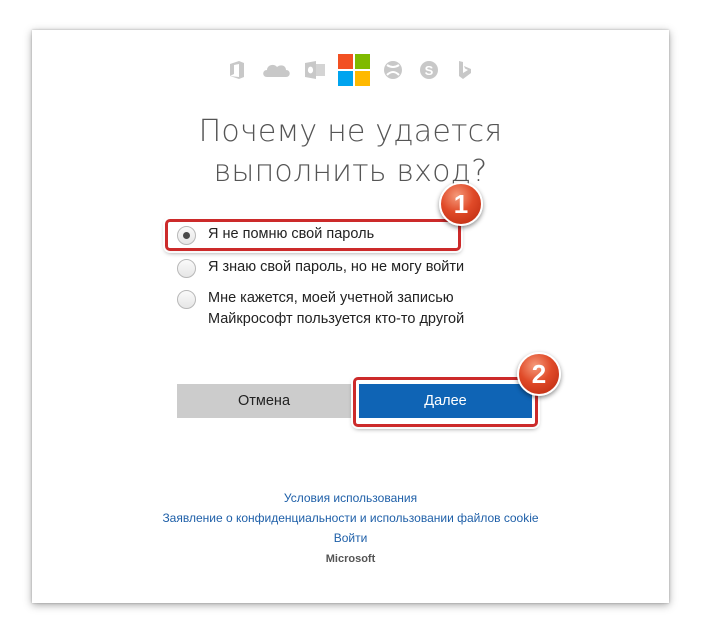  I want to click on office-icon, so click(237, 70).